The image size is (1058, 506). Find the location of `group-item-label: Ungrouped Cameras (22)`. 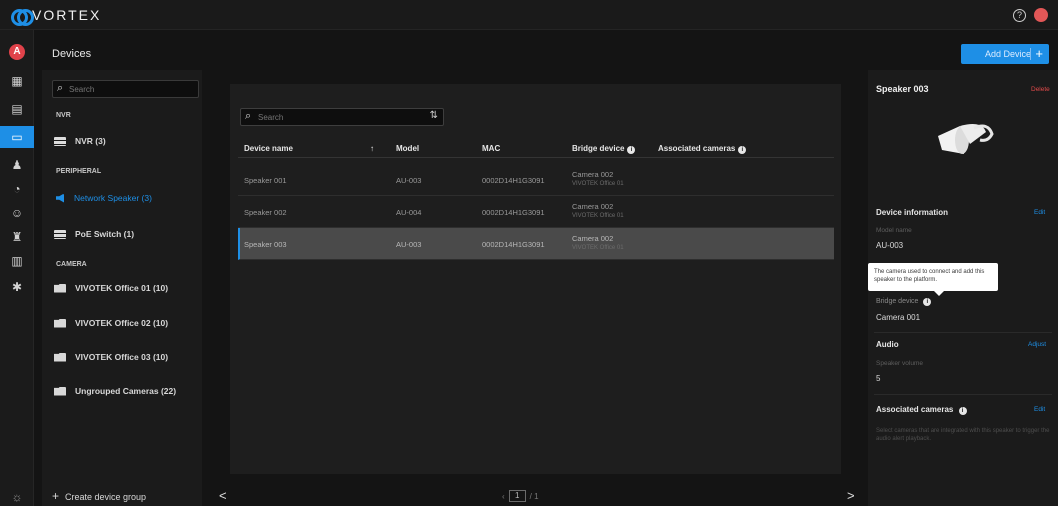

group-item-label: Ungrouped Cameras (22) is located at coordinates (126, 391).